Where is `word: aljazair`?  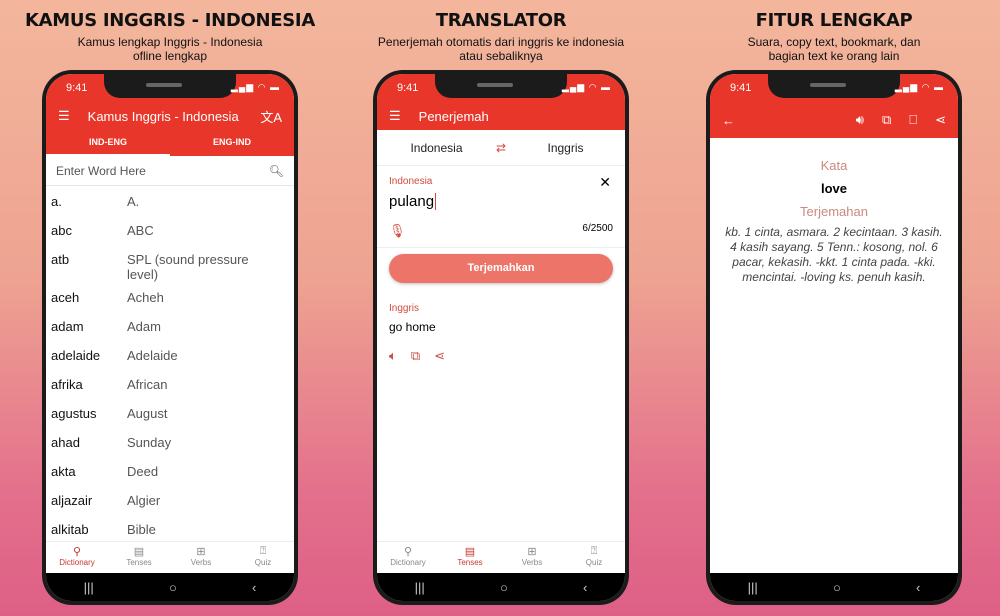
word: aljazair is located at coordinates (72, 500).